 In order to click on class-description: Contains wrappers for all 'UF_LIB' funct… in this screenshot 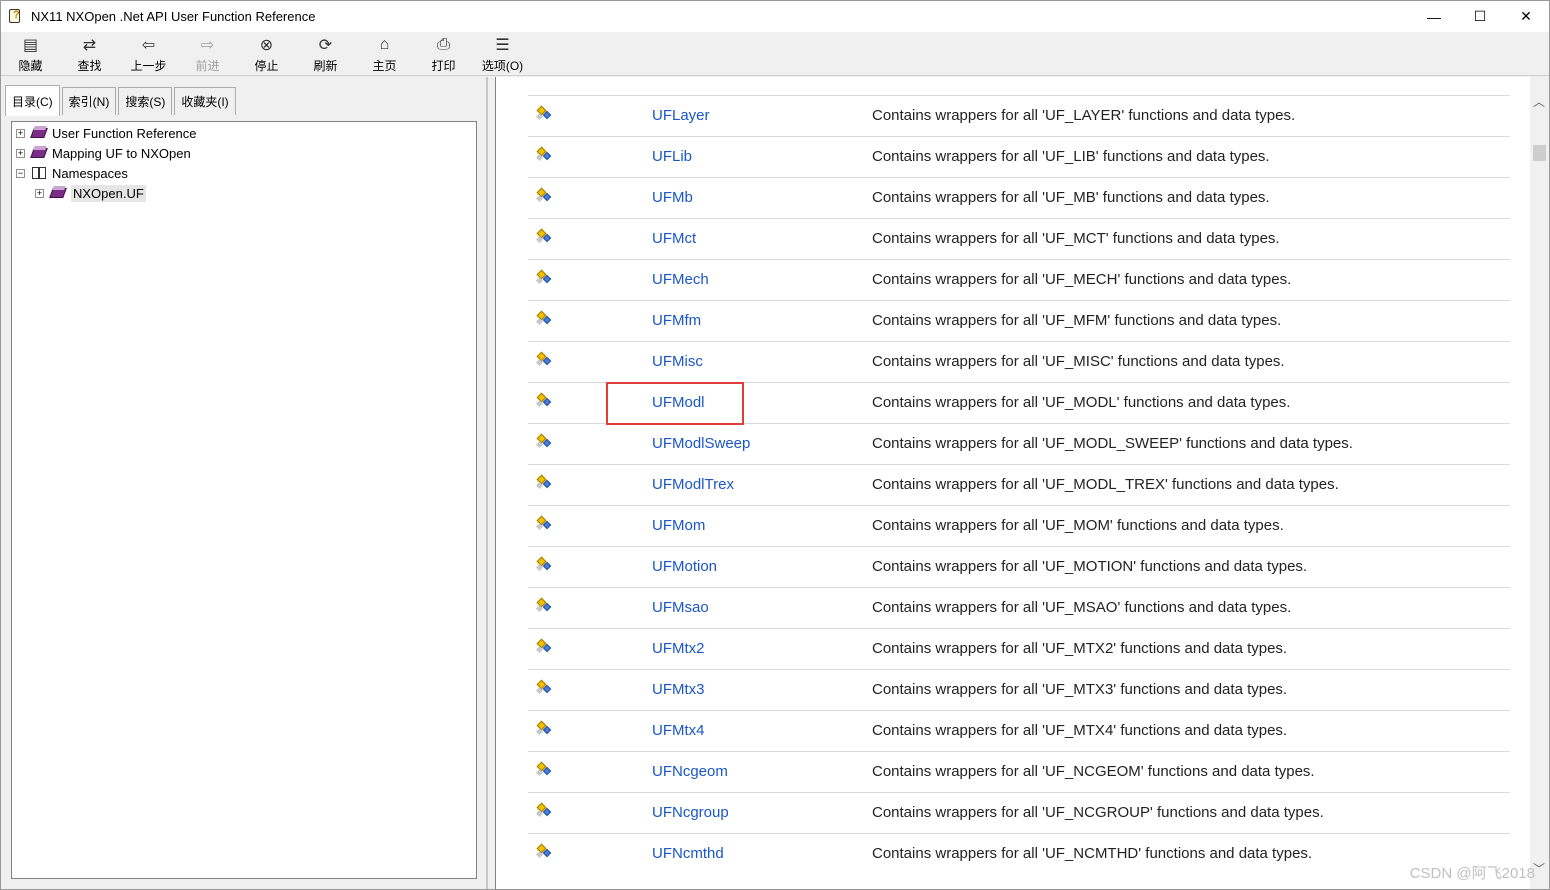, I will do `click(1071, 156)`.